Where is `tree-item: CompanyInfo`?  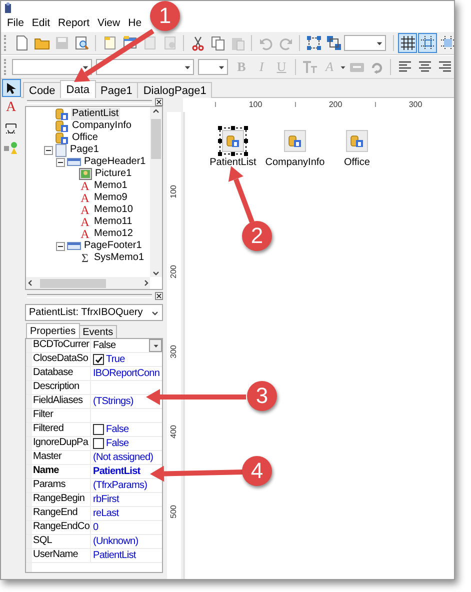 tree-item: CompanyInfo is located at coordinates (101, 126).